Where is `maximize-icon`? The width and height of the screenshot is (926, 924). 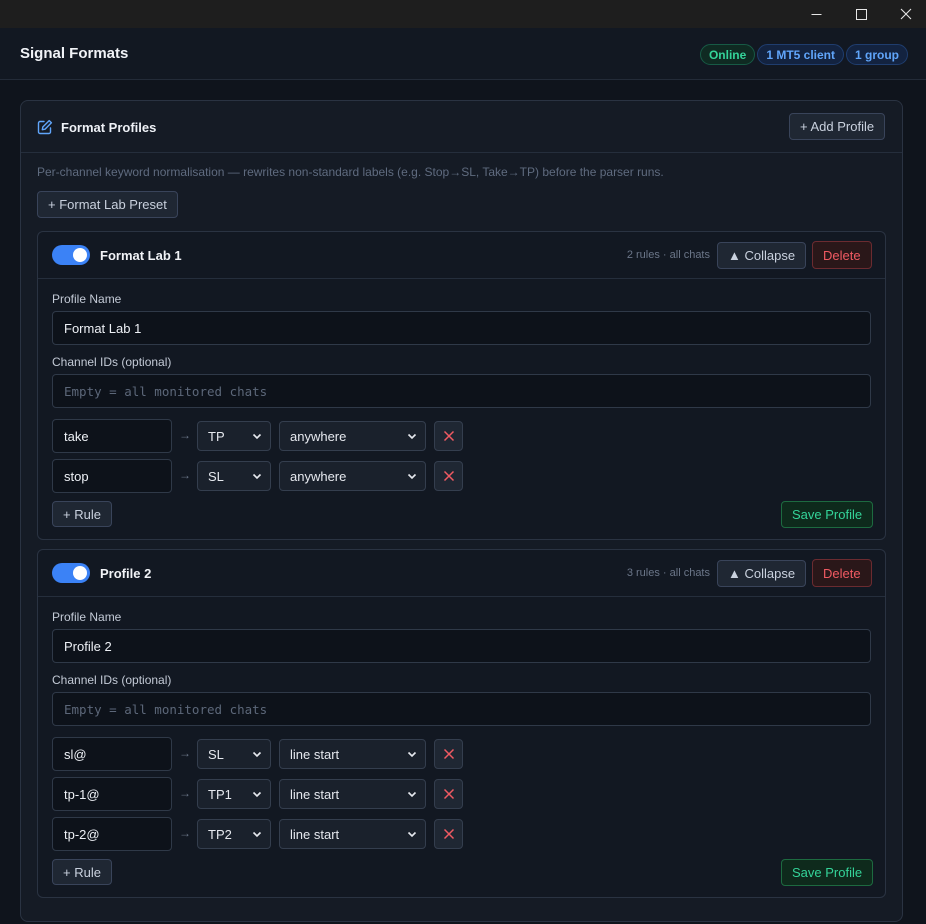 maximize-icon is located at coordinates (861, 14).